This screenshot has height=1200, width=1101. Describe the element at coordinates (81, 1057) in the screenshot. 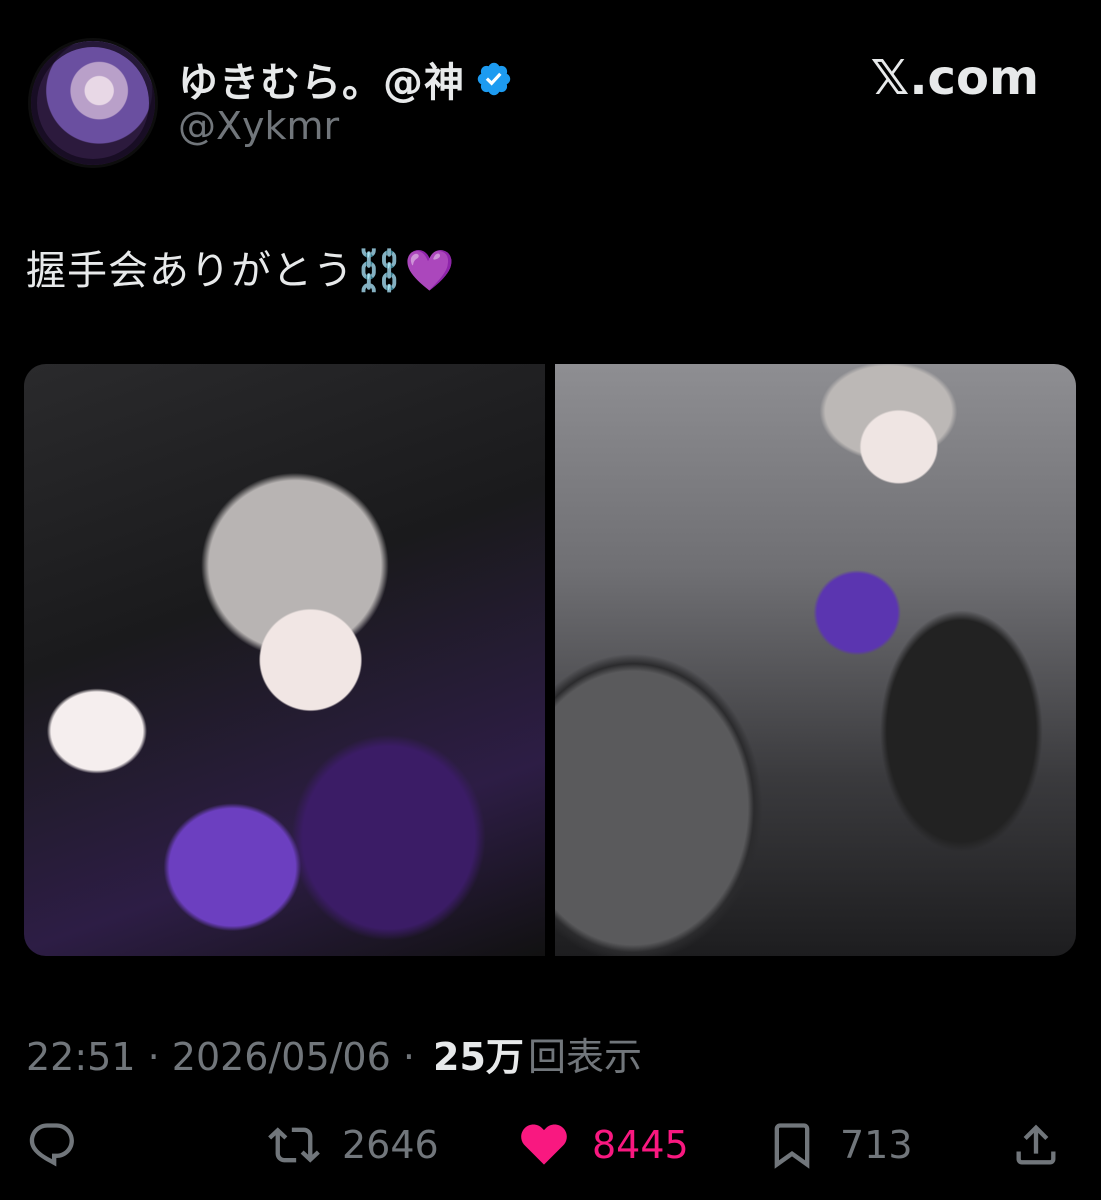

I see `tweet-time: 22:51` at that location.